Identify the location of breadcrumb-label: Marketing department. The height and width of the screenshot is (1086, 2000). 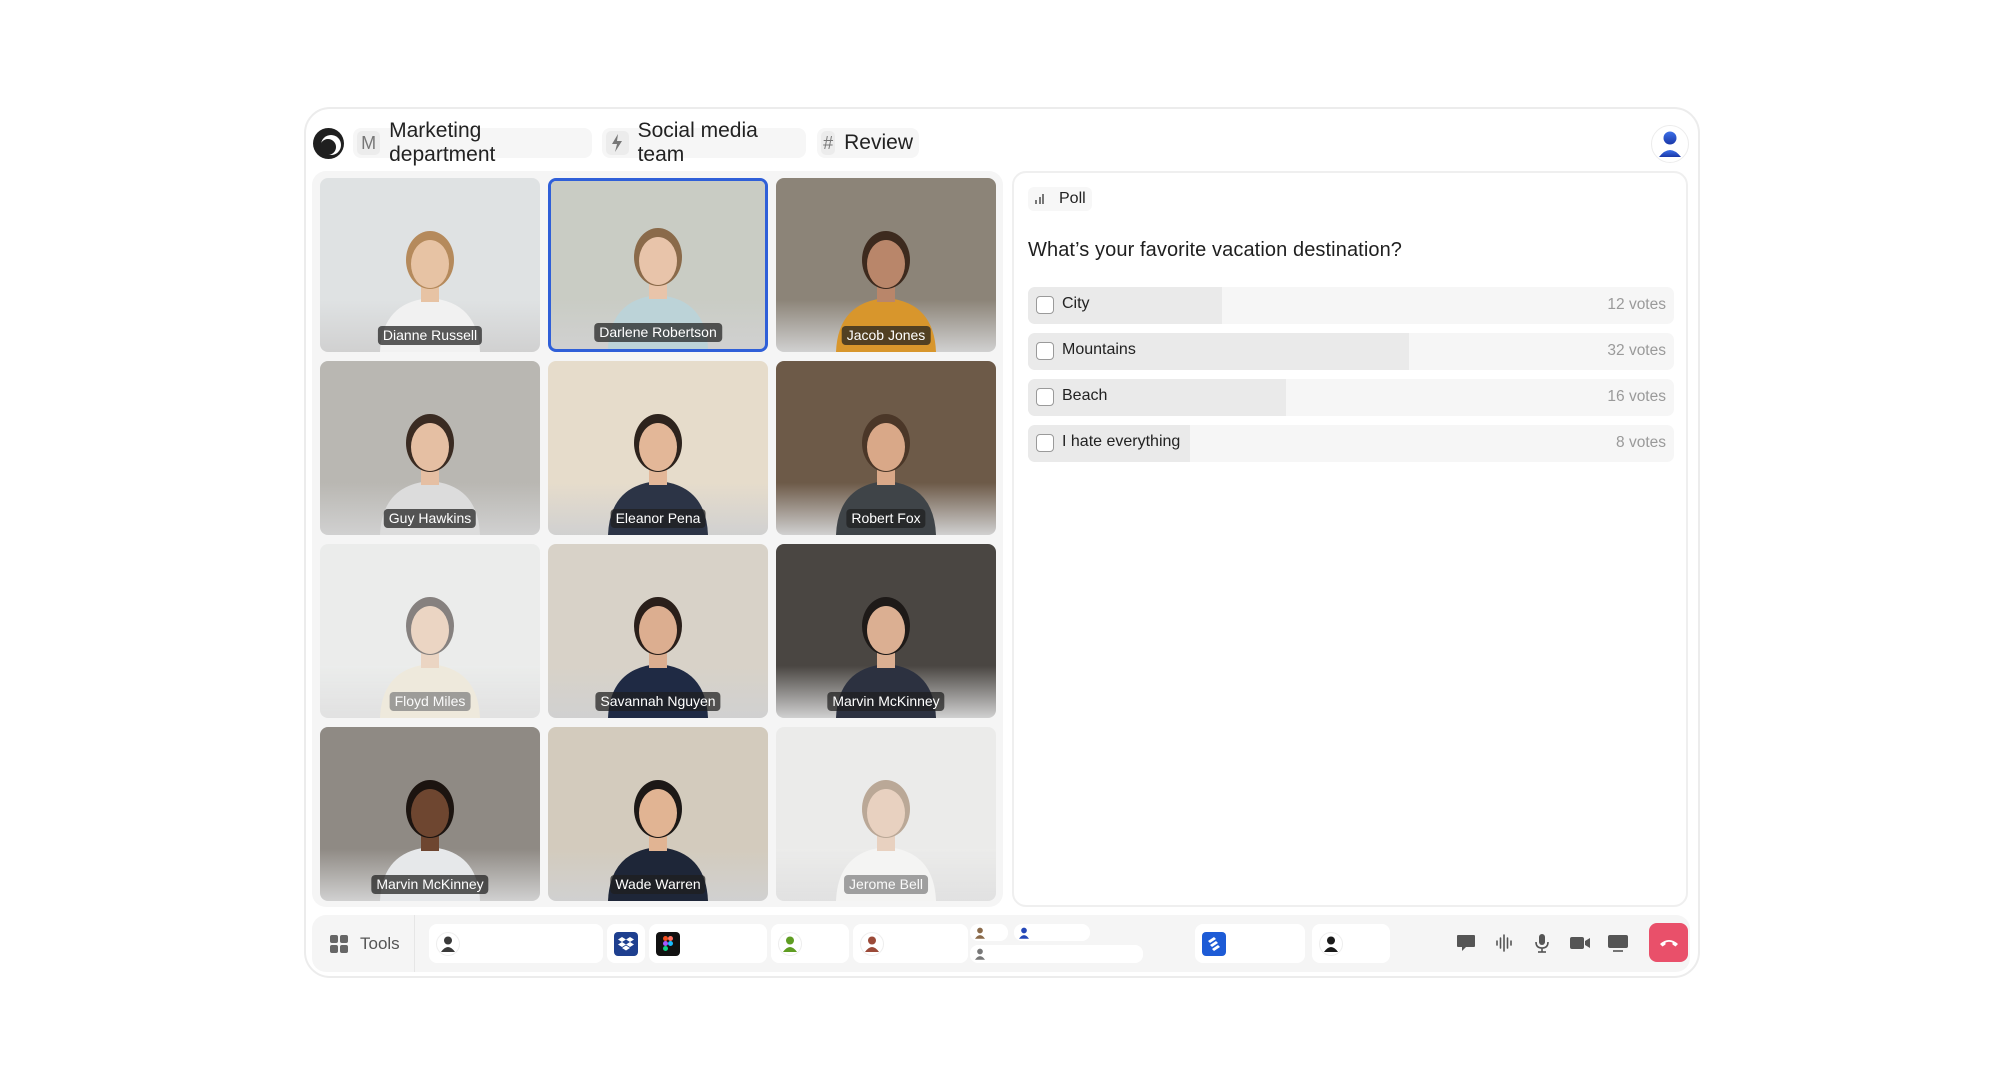
(442, 142).